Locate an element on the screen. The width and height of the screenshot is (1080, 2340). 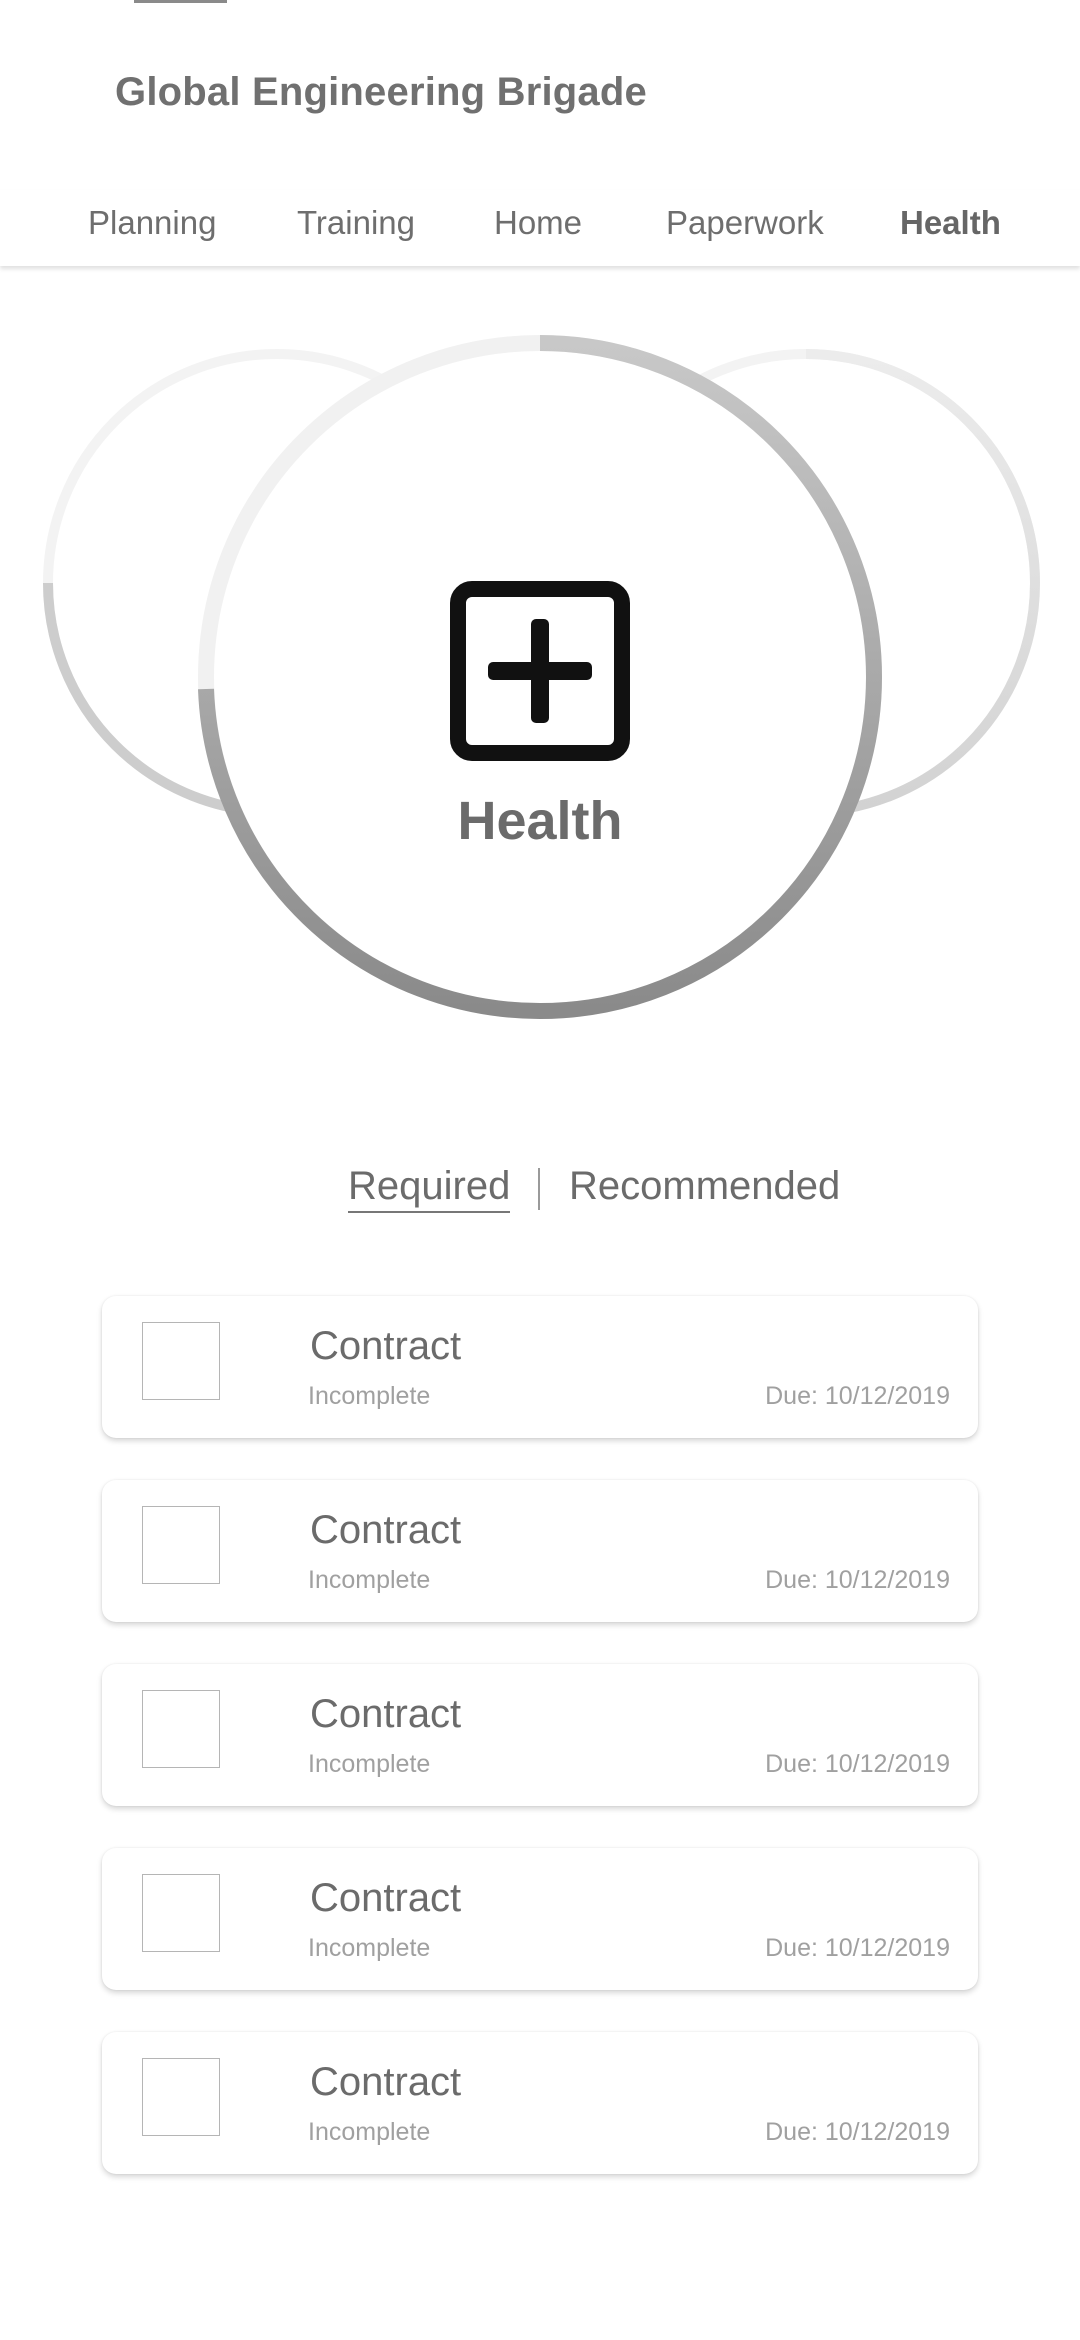
app-title: Global Engineering Brigade is located at coordinates (381, 92).